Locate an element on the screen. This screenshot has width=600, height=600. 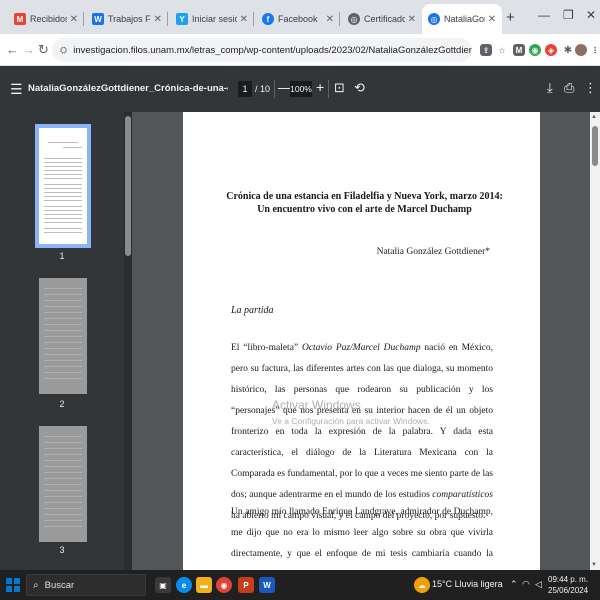
tab-title: Trabajos Freelance M is located at coordinates (129, 19).